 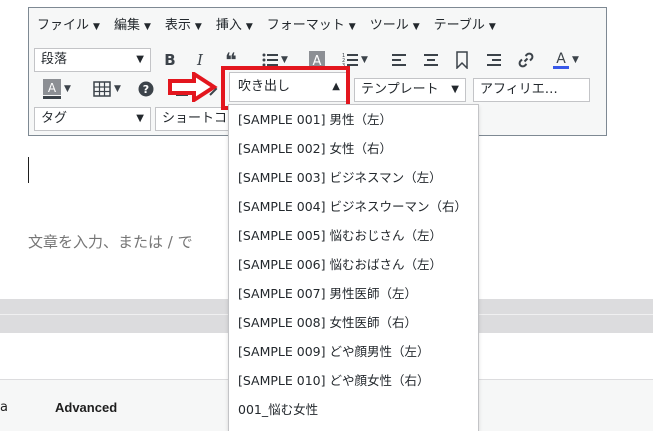 I want to click on link-button, so click(x=526, y=60).